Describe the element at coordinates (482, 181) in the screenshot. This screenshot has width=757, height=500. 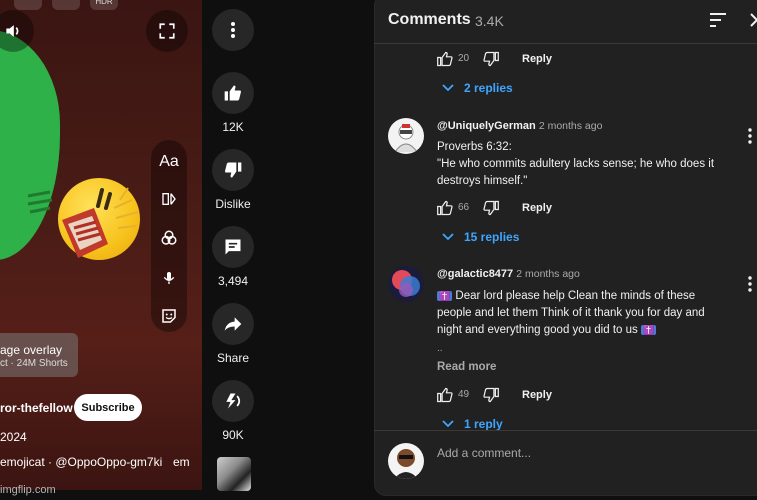
I see `comment-line: destroys himself."` at that location.